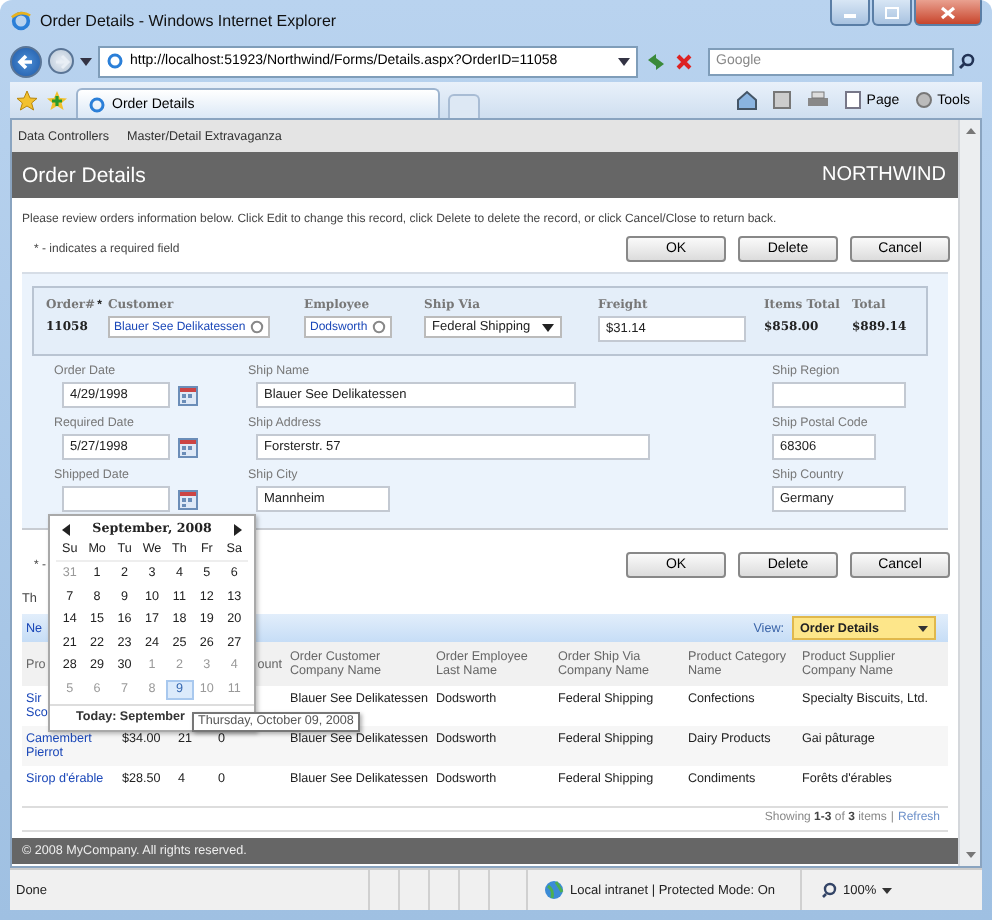  I want to click on maximize-button, so click(892, 13).